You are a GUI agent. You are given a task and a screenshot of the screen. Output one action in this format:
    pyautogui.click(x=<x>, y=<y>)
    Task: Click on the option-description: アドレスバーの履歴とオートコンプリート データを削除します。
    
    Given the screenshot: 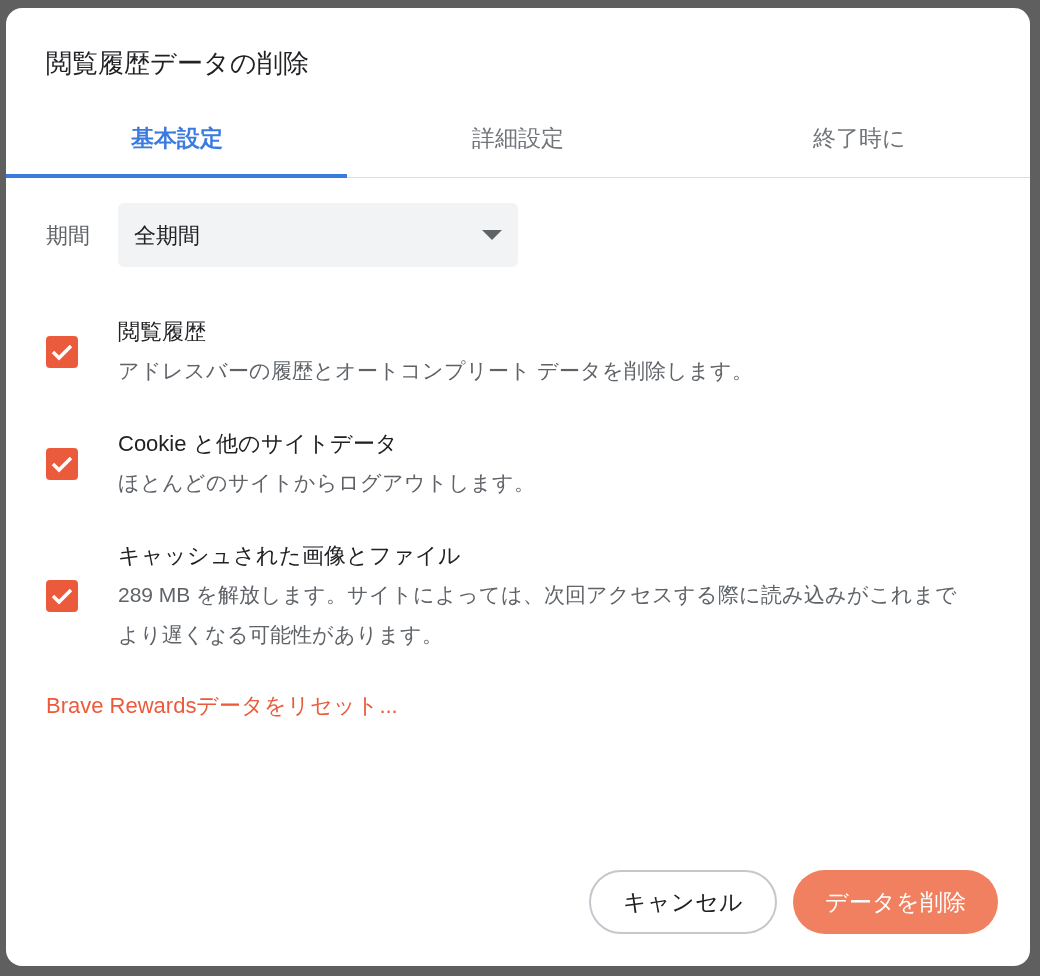 What is the action you would take?
    pyautogui.click(x=436, y=371)
    